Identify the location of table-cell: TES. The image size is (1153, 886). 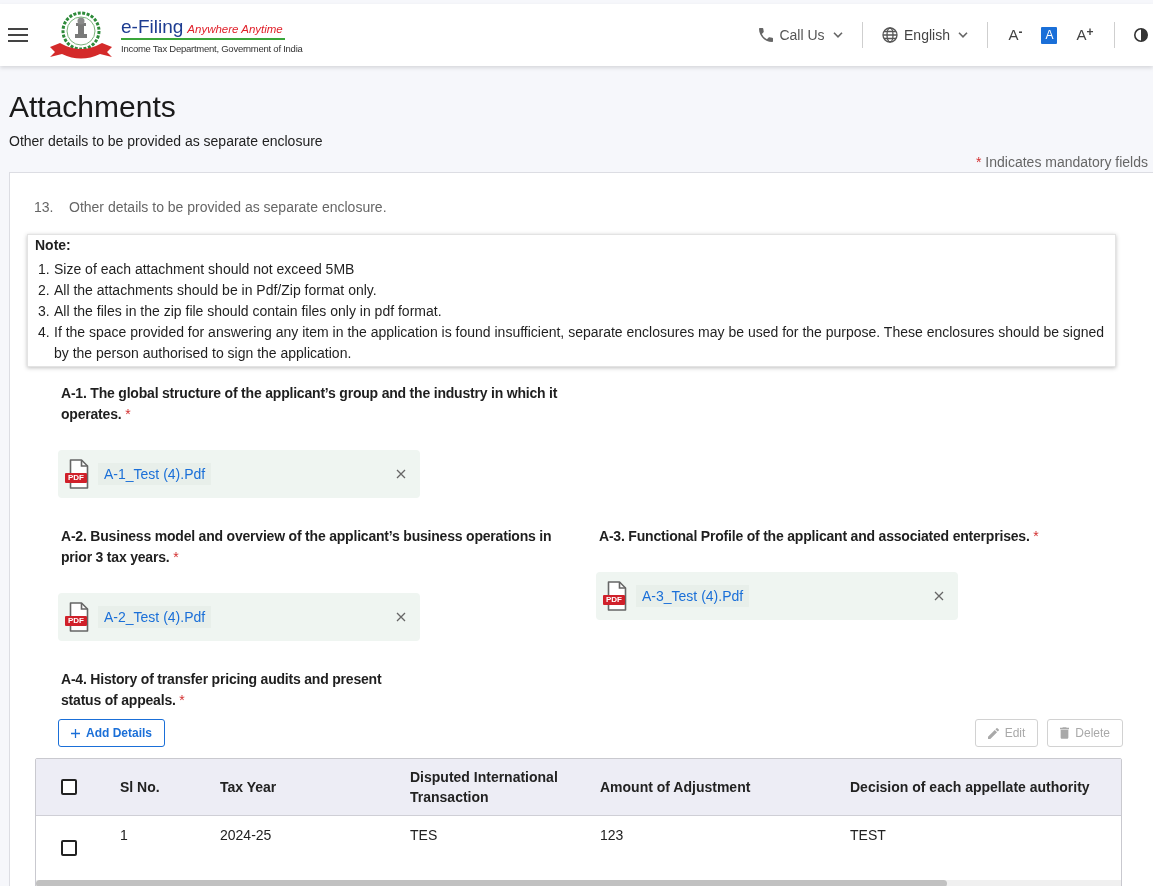
(424, 835).